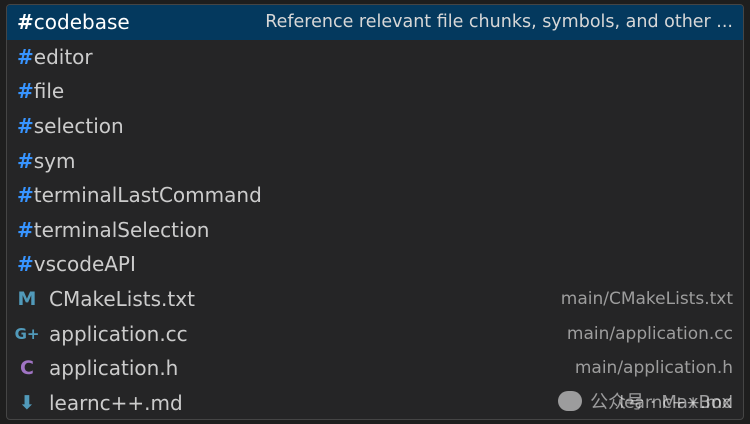 The image size is (750, 424). I want to click on file-name: CMakeLists.txt, so click(122, 299).